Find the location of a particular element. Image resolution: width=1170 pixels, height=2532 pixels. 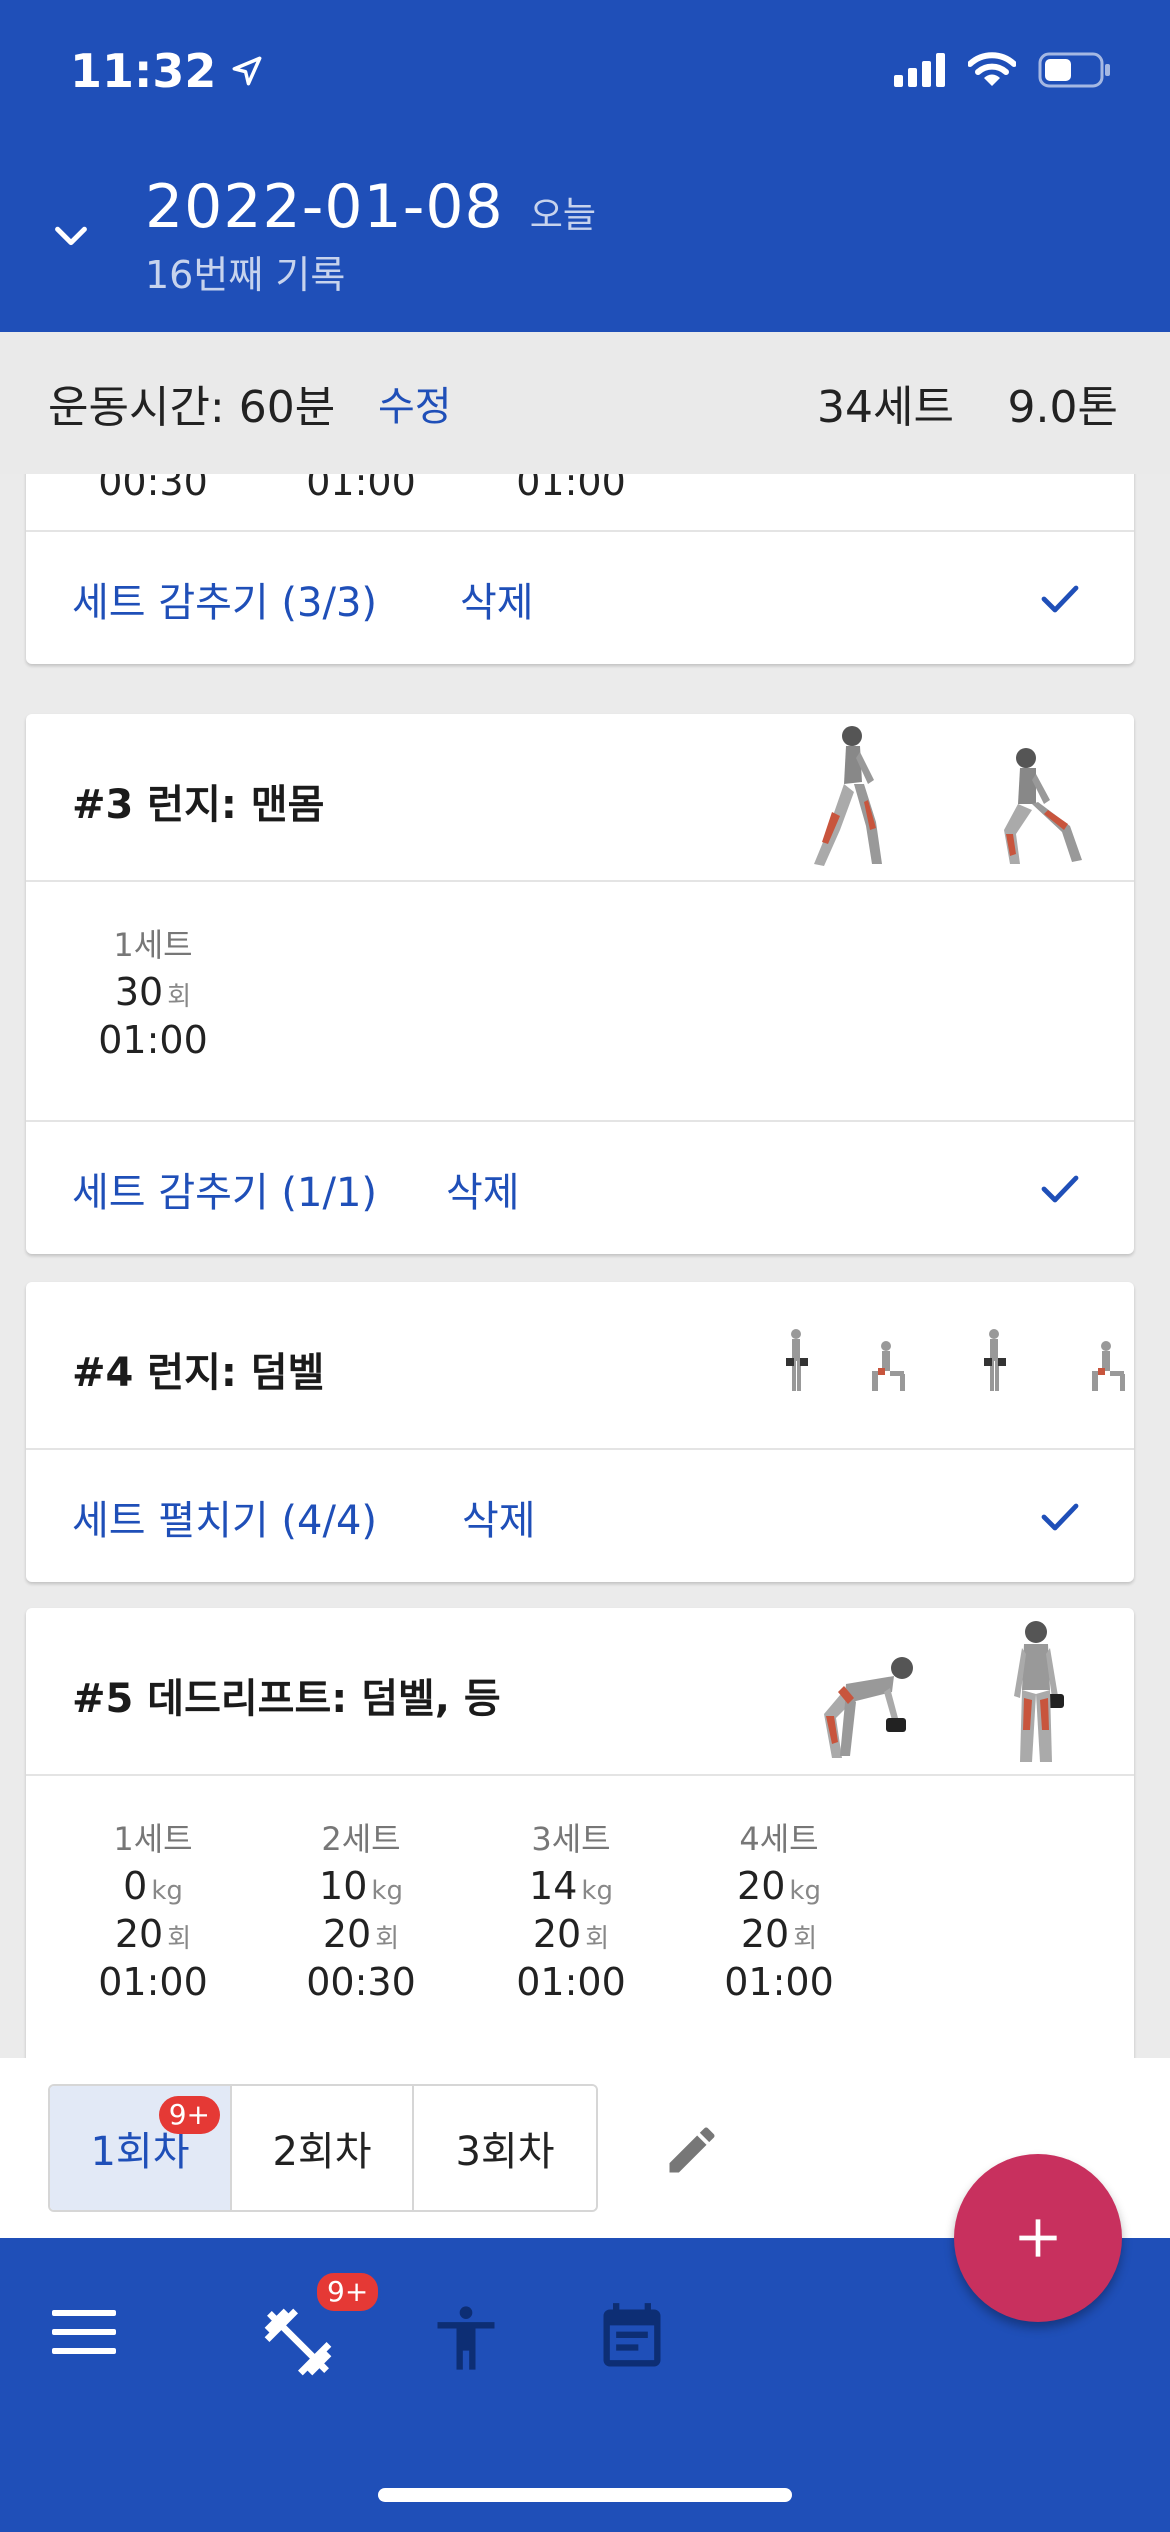

tab-label: 2회차 is located at coordinates (322, 2152).